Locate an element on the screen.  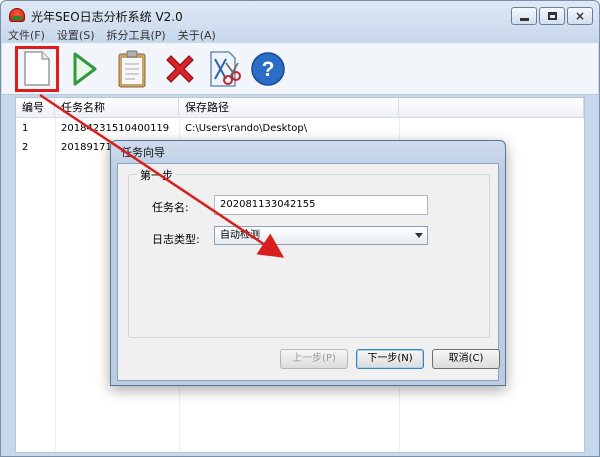
play-icon is located at coordinates (85, 69).